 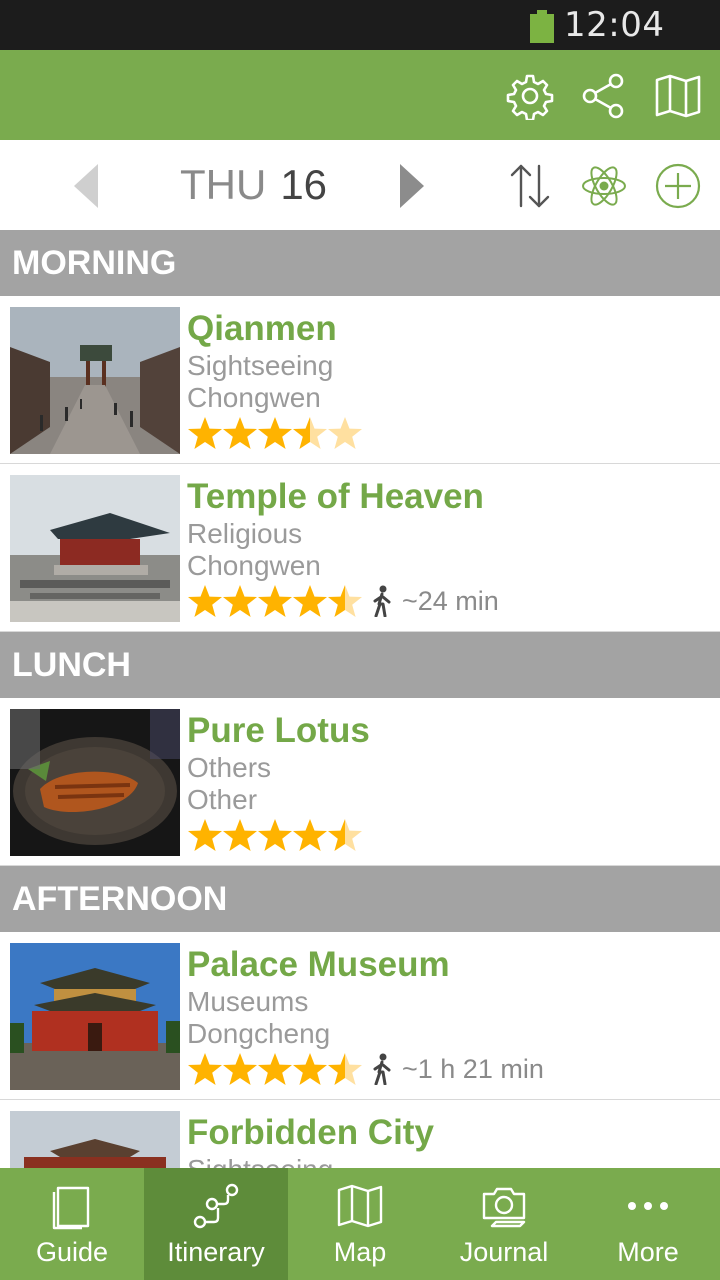 I want to click on gear-icon, so click(x=530, y=96).